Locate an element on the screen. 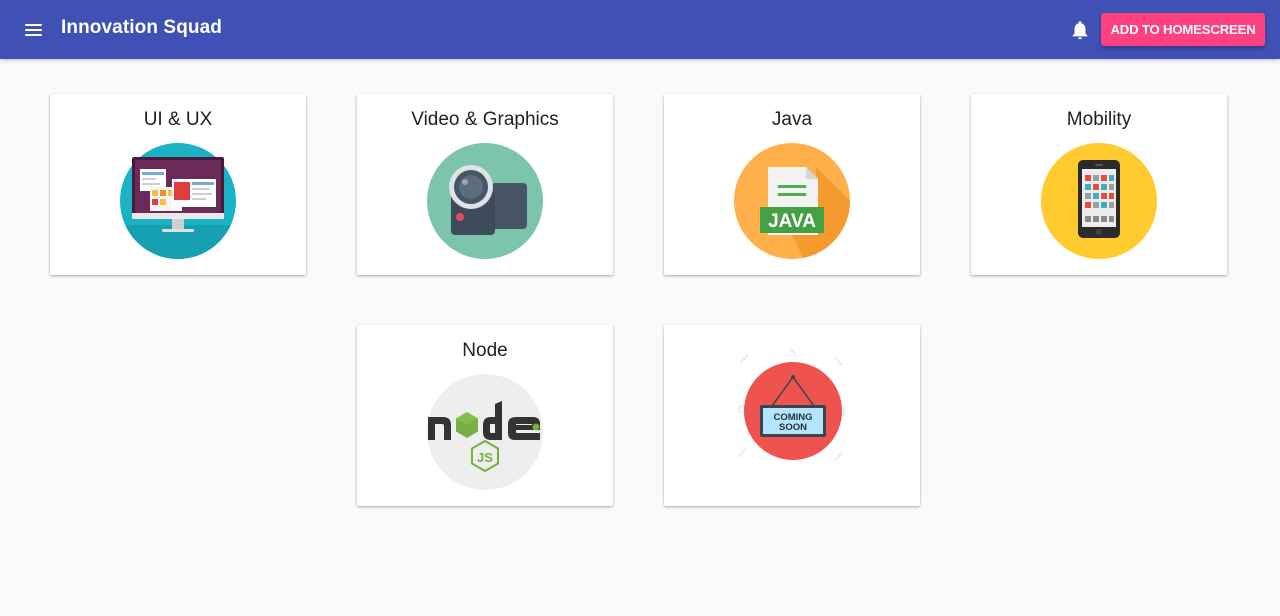 This screenshot has width=1280, height=616. card-video-graphics: Video & Graphics is located at coordinates (485, 184).